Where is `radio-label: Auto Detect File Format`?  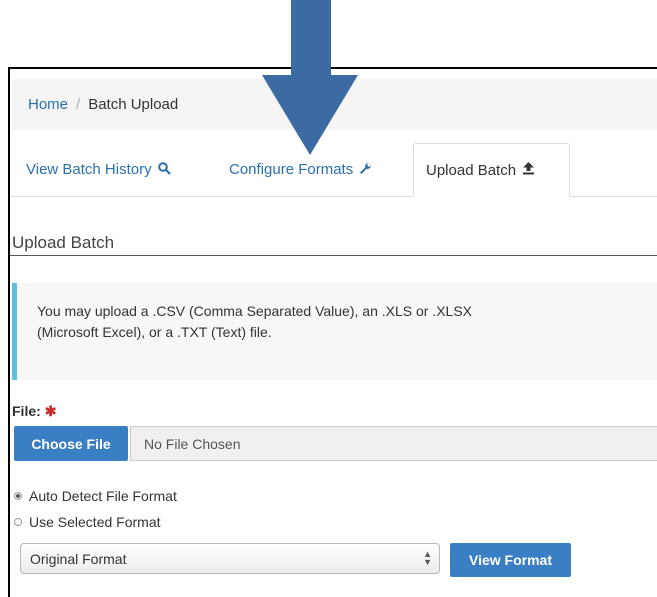
radio-label: Auto Detect File Format is located at coordinates (103, 496).